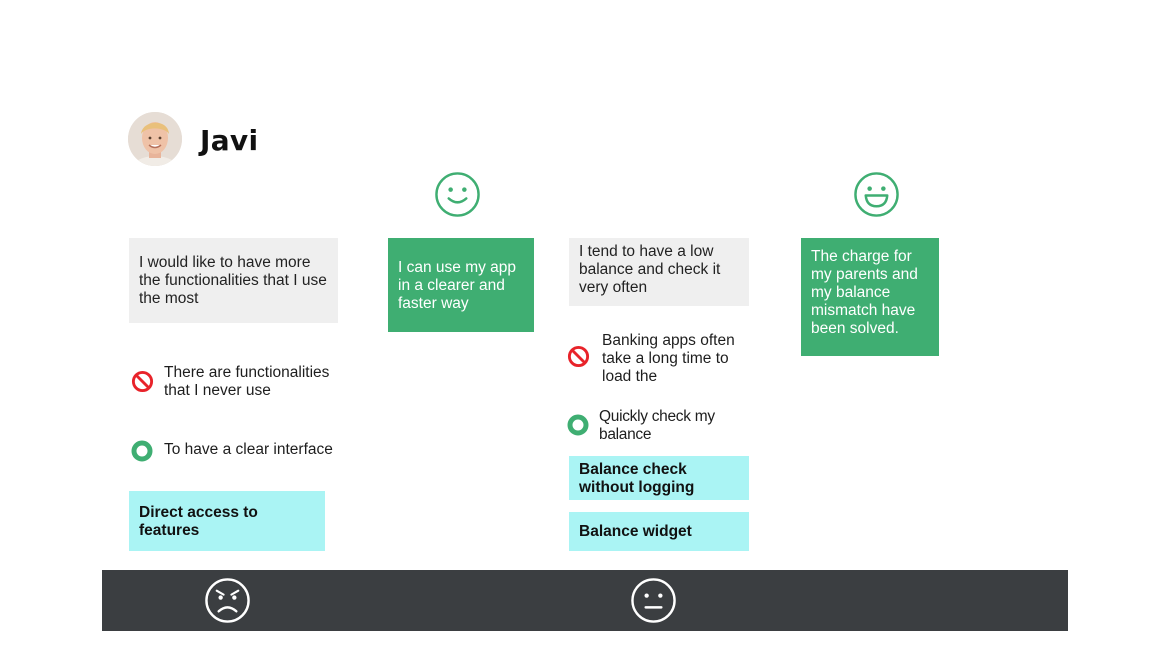 The height and width of the screenshot is (658, 1170). I want to click on gain-point: To have a clear interface, so click(248, 449).